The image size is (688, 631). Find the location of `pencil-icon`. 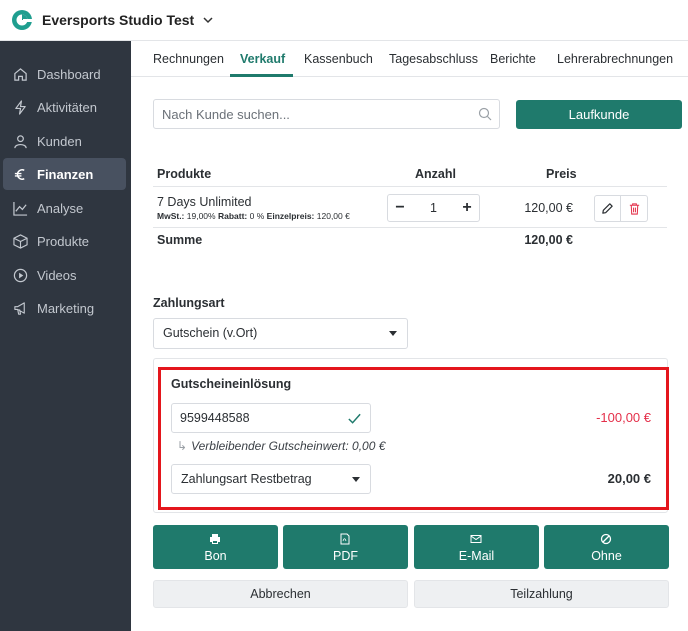

pencil-icon is located at coordinates (607, 208).